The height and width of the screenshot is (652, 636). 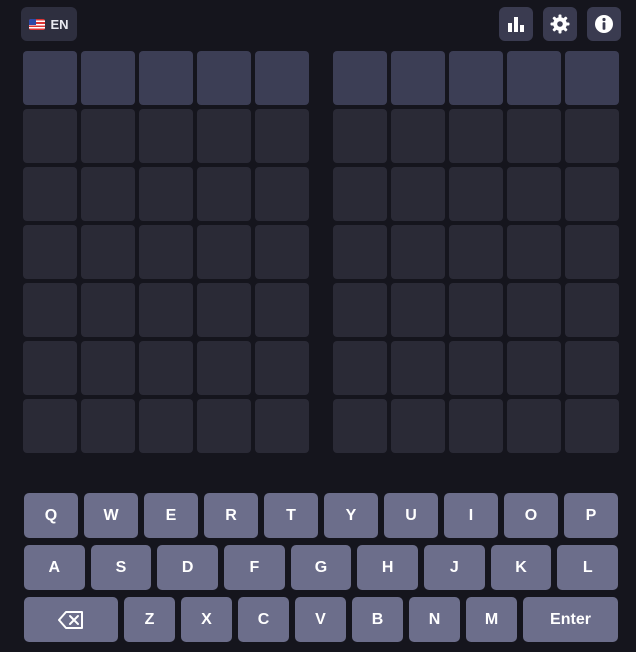 I want to click on key-f: F, so click(x=254, y=567).